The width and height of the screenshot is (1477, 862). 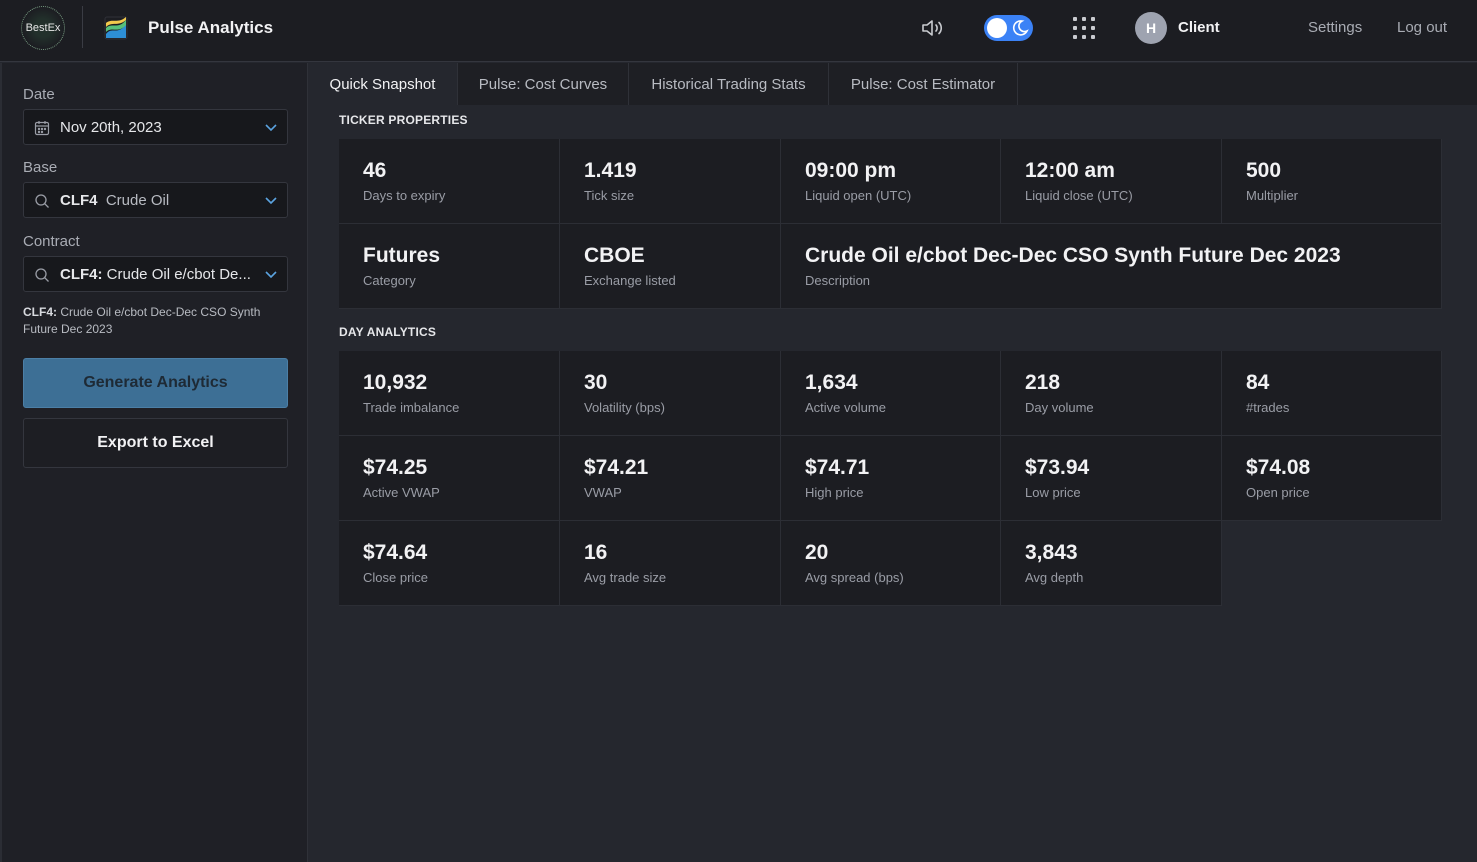 What do you see at coordinates (670, 478) in the screenshot?
I see `day-card: $74.21 VWAP` at bounding box center [670, 478].